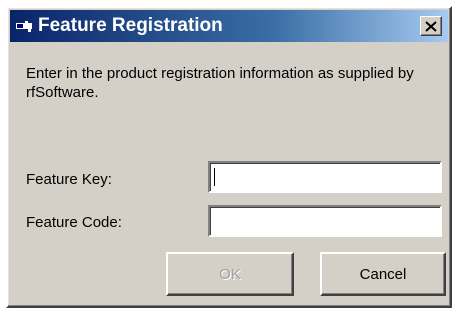 The width and height of the screenshot is (458, 314). I want to click on feature-code-field, so click(325, 221).